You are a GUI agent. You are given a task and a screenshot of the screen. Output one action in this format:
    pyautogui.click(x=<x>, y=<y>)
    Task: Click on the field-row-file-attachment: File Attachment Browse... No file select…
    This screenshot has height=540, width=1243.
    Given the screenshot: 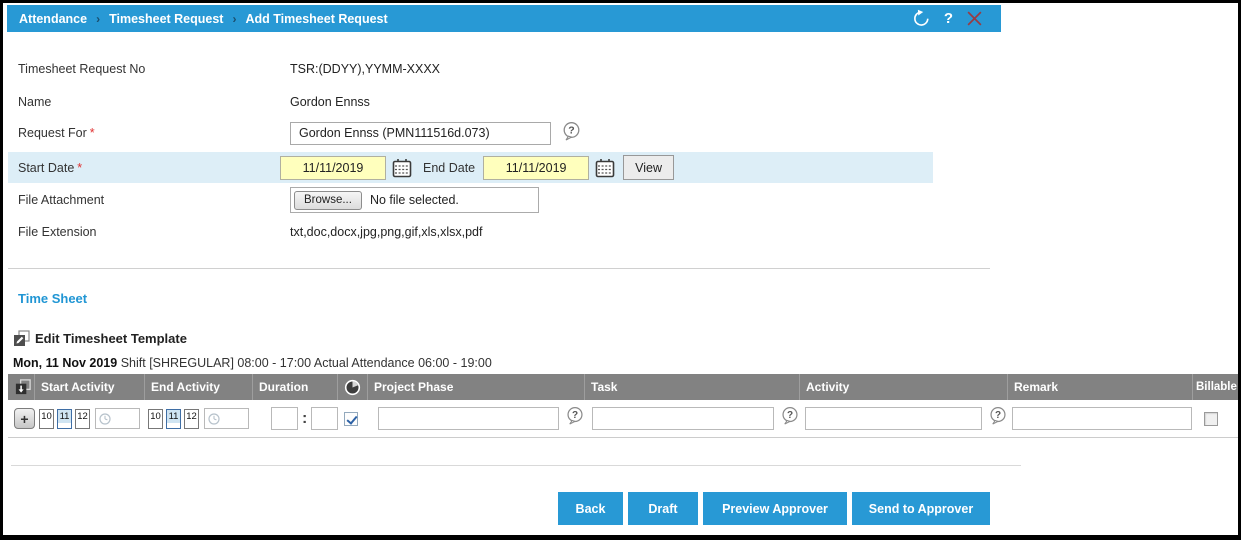 What is the action you would take?
    pyautogui.click(x=278, y=200)
    